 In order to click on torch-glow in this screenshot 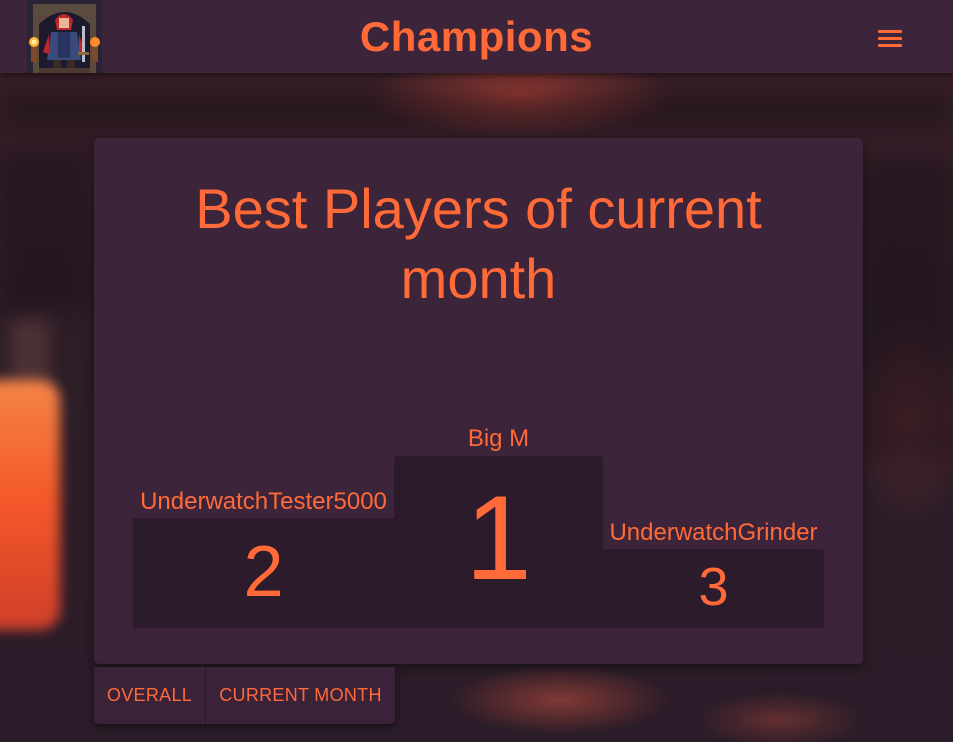, I will do `click(30, 505)`.